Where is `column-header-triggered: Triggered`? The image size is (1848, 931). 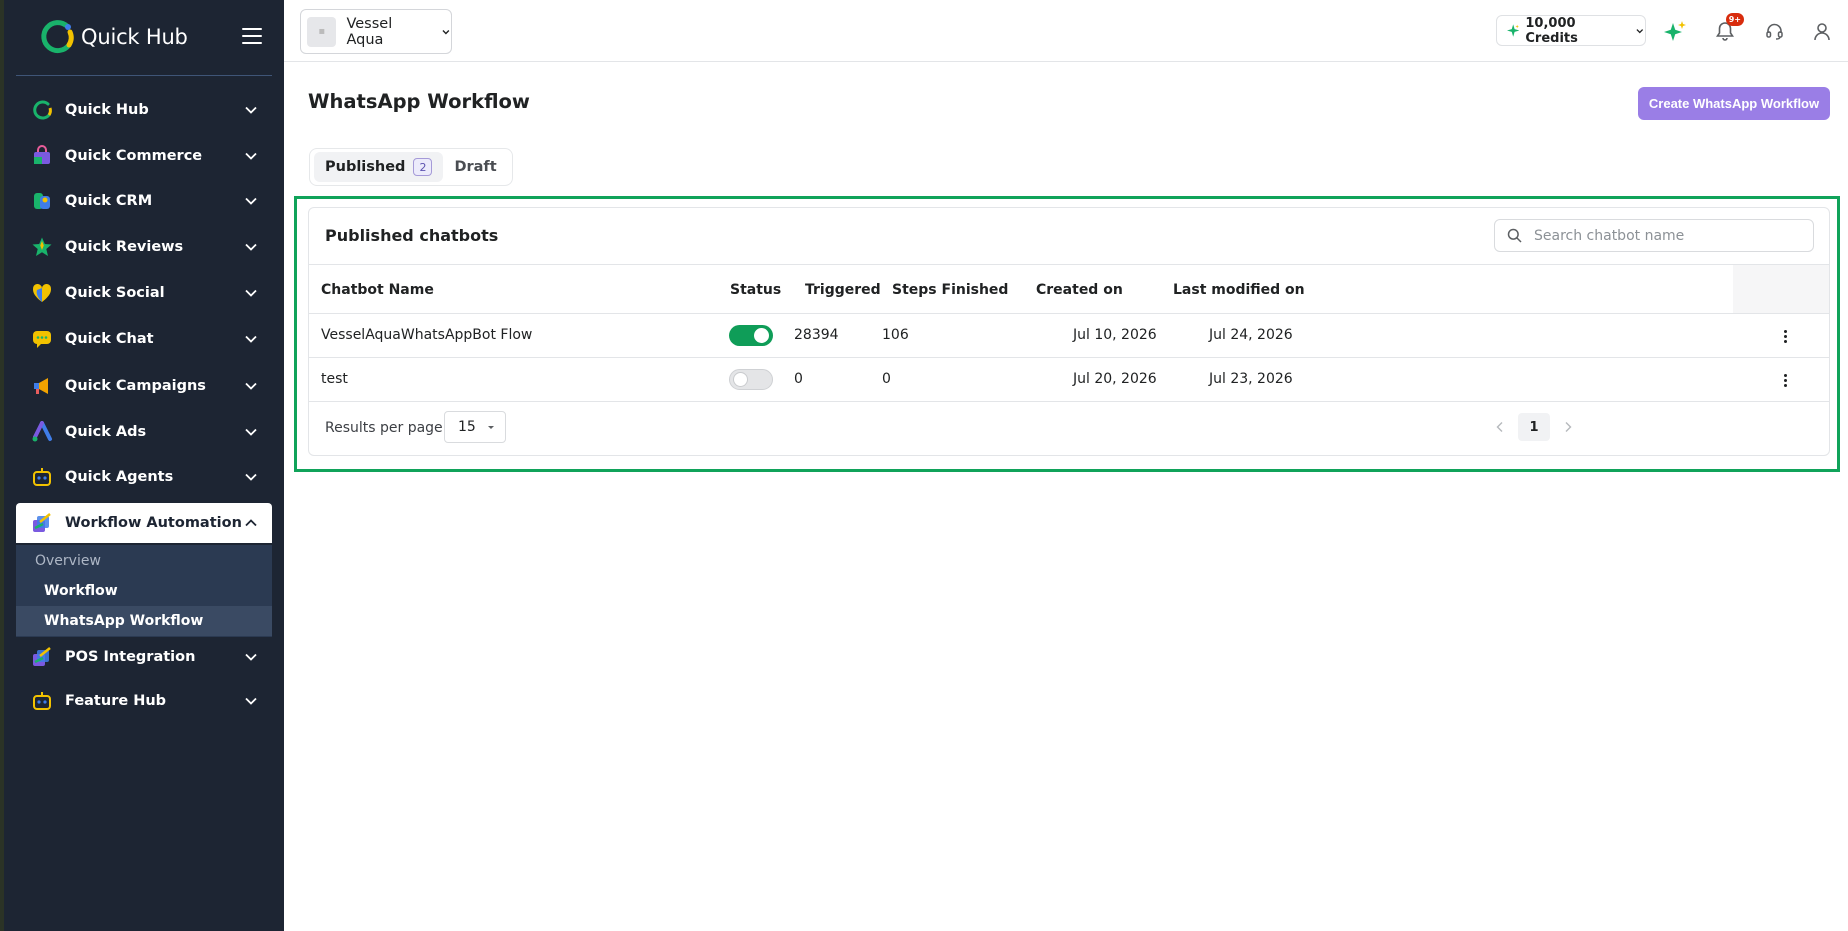
column-header-triggered: Triggered is located at coordinates (843, 290).